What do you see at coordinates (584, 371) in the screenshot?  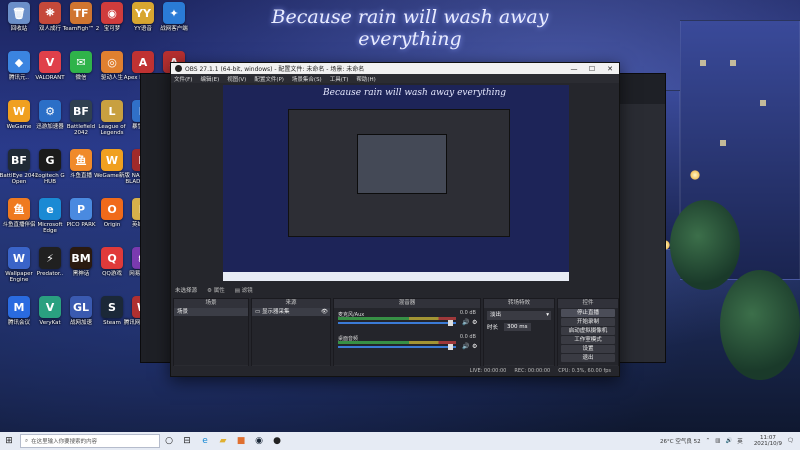 I see `cpu-status: CPU: 0.3%, 60.00 fps` at bounding box center [584, 371].